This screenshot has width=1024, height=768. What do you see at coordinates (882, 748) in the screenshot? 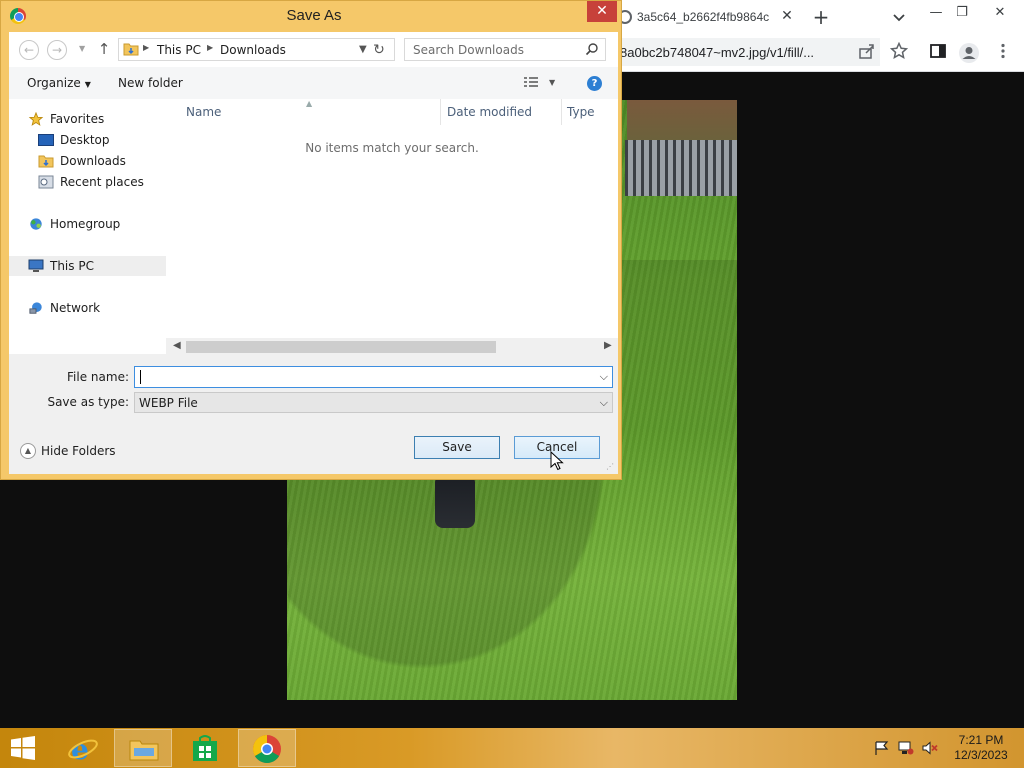
I see `action-center-flag-icon` at bounding box center [882, 748].